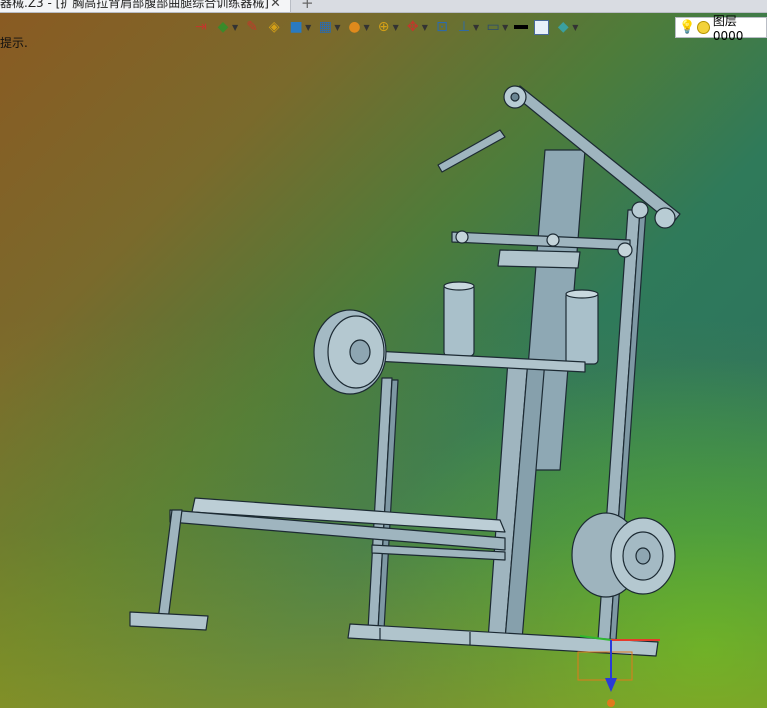 The image size is (767, 708). I want to click on render-button: ● ▼, so click(357, 27).